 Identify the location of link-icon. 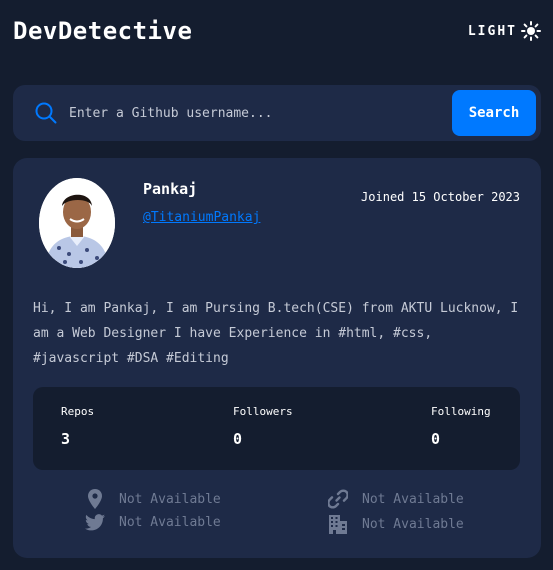
(338, 499).